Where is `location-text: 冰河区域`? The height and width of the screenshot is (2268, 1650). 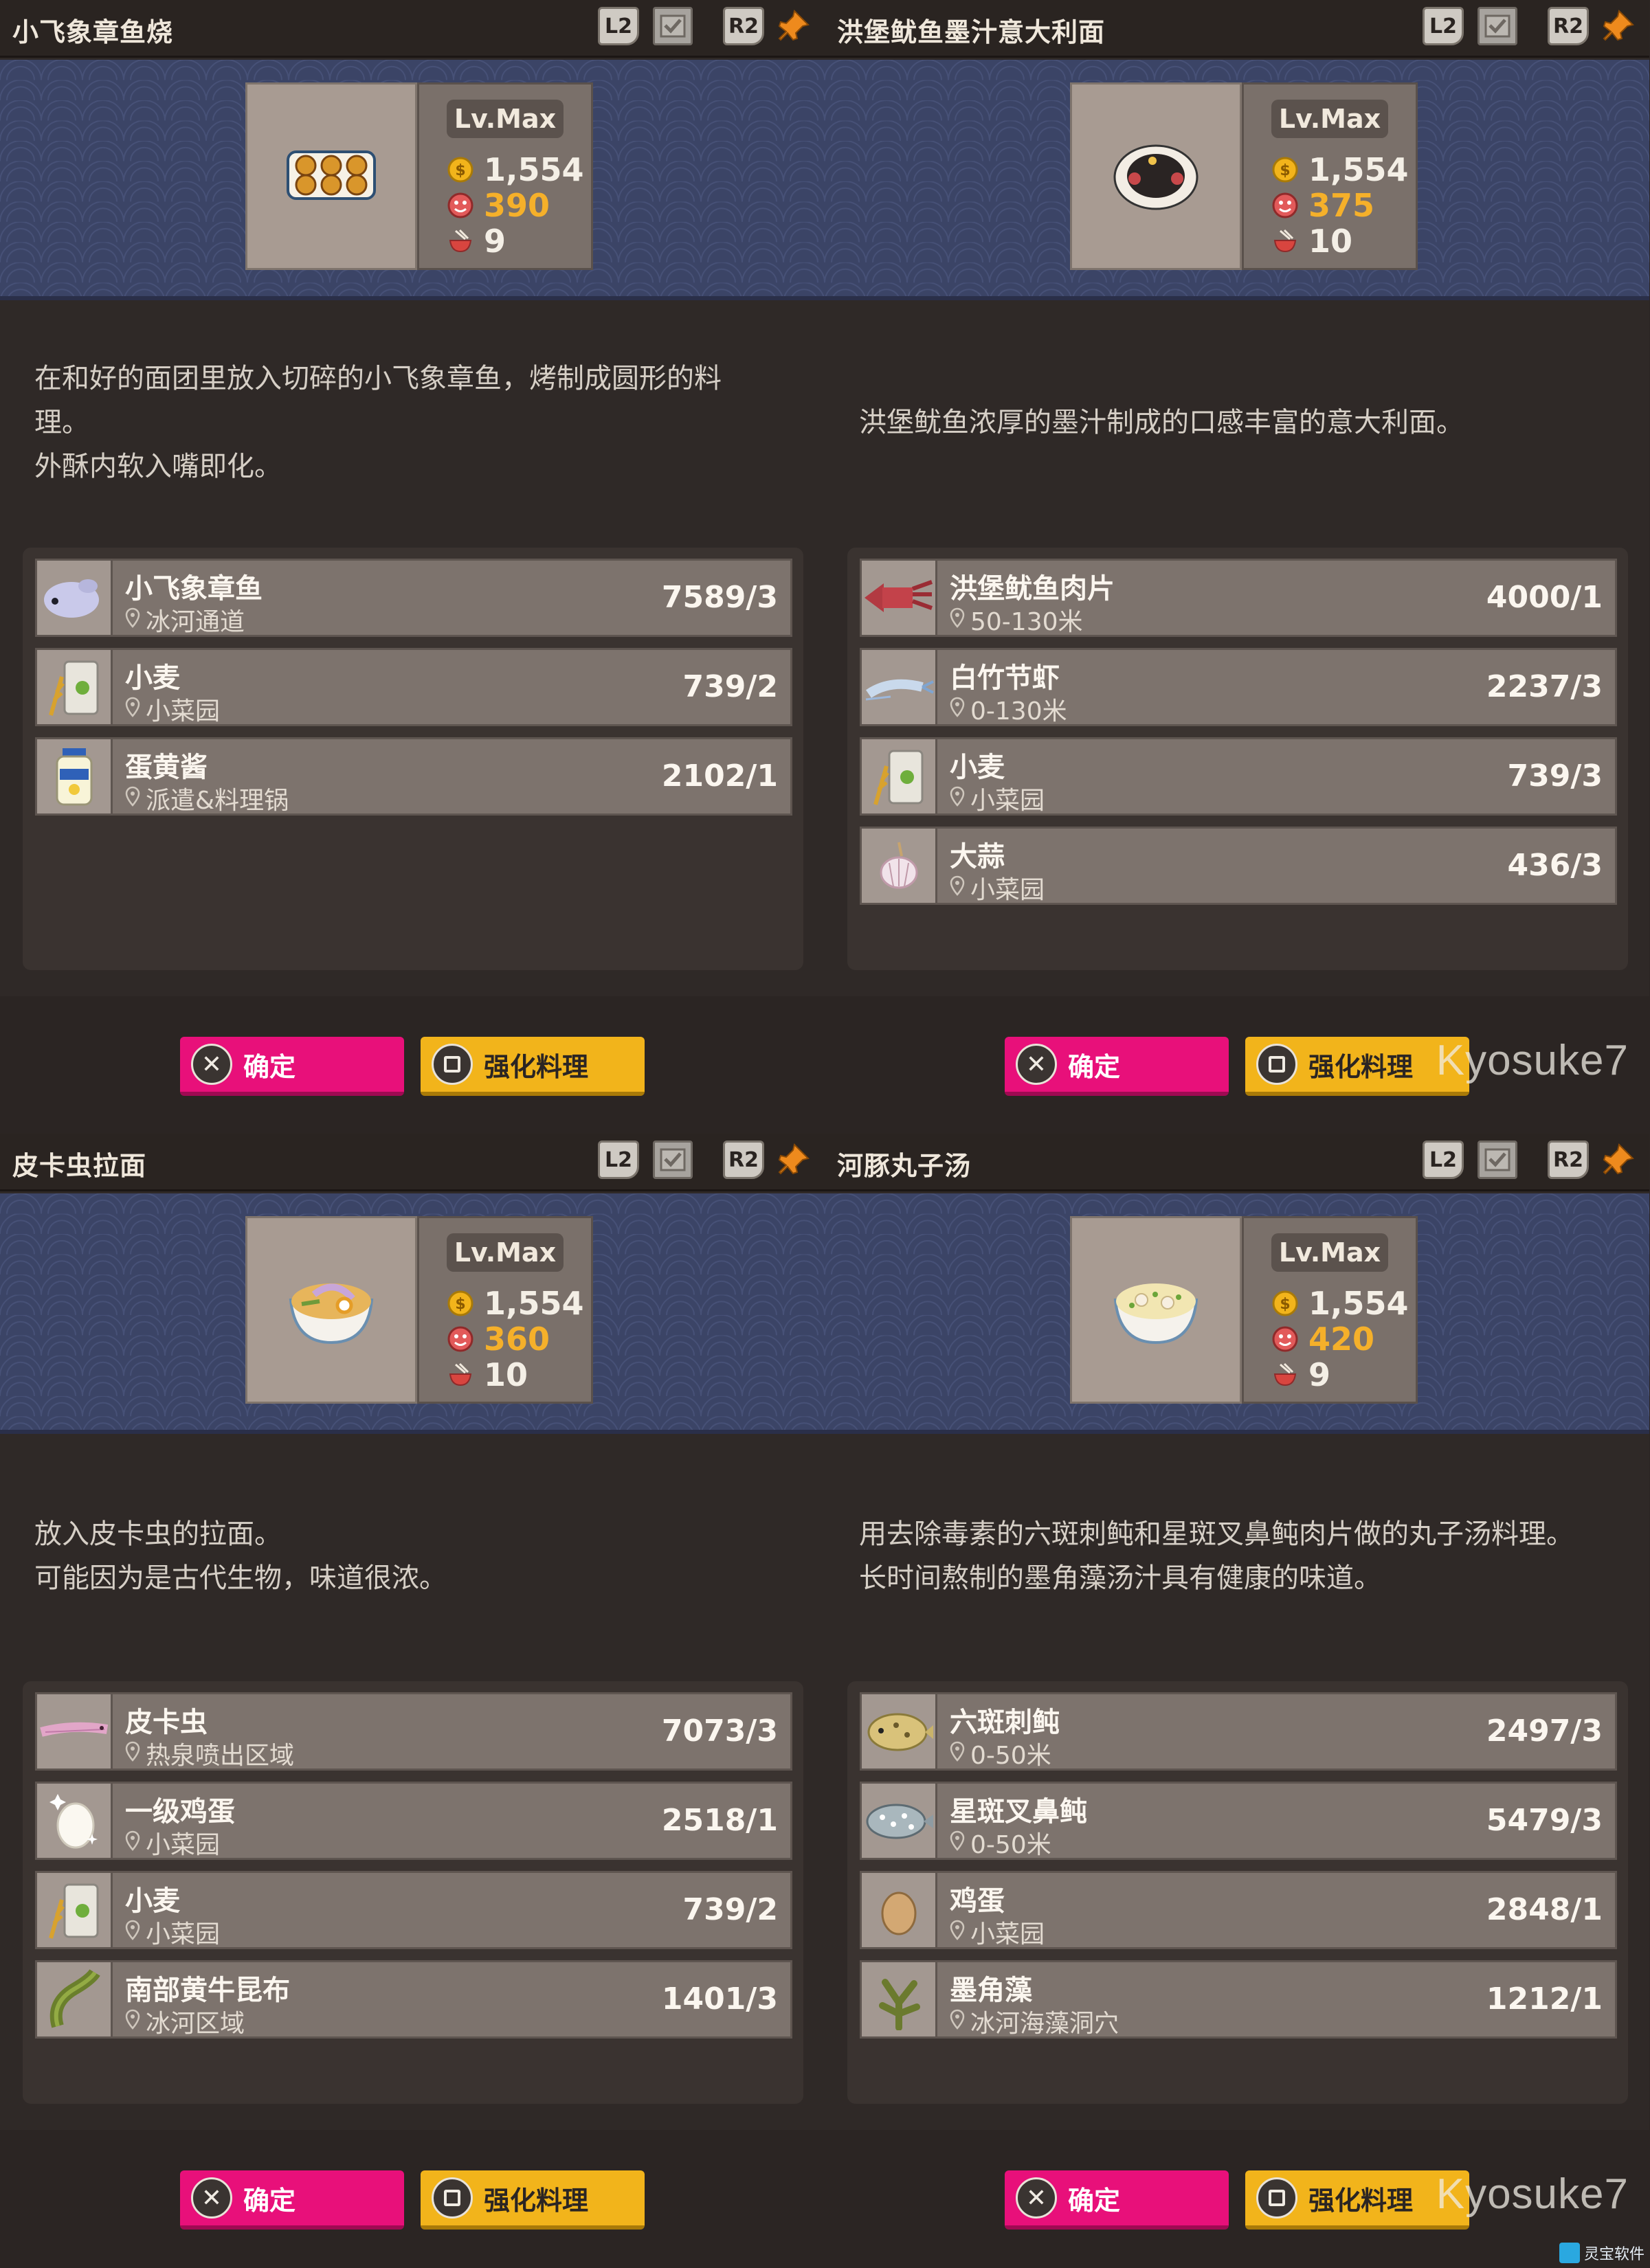 location-text: 冰河区域 is located at coordinates (195, 2024).